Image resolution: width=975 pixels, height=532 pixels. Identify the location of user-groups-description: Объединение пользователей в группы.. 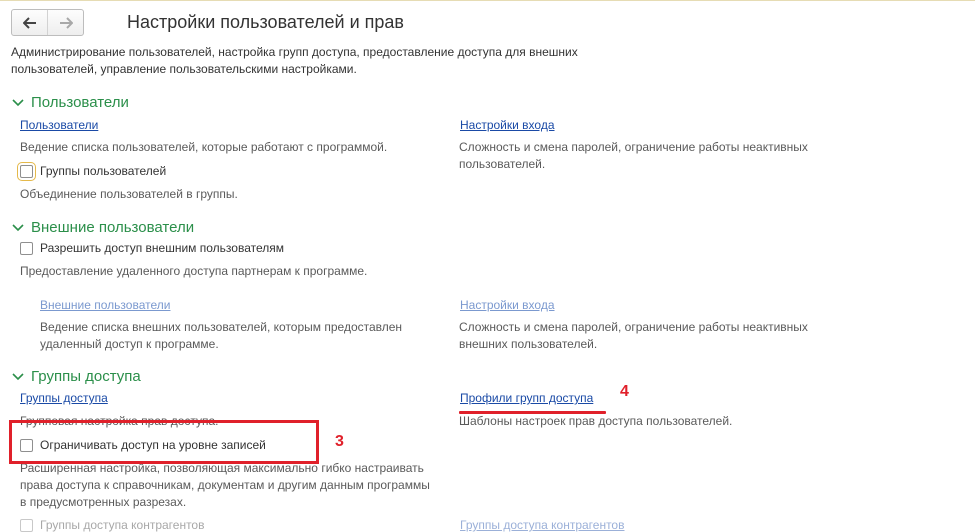
(129, 194).